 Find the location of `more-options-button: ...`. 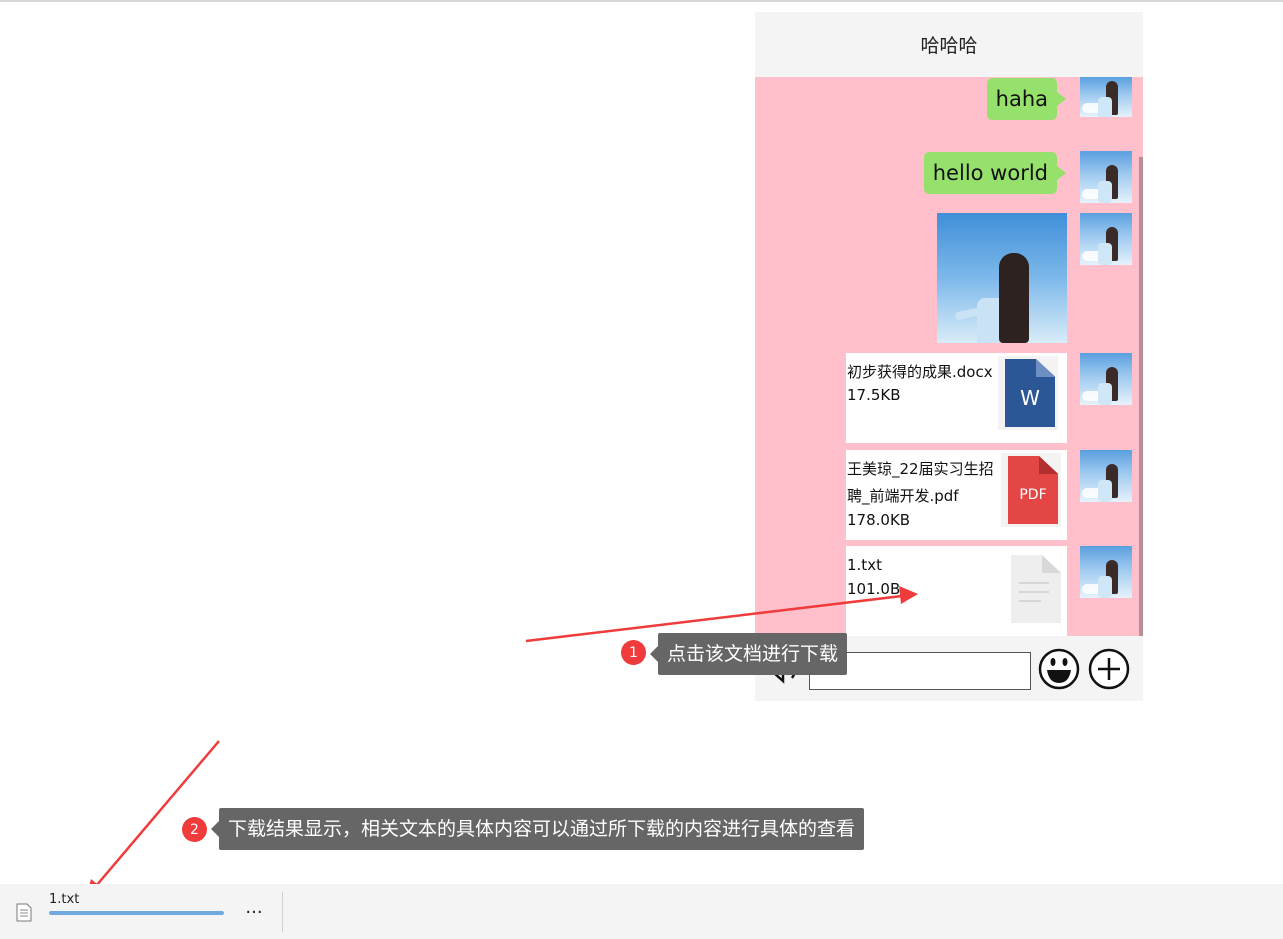

more-options-button: ... is located at coordinates (254, 911).